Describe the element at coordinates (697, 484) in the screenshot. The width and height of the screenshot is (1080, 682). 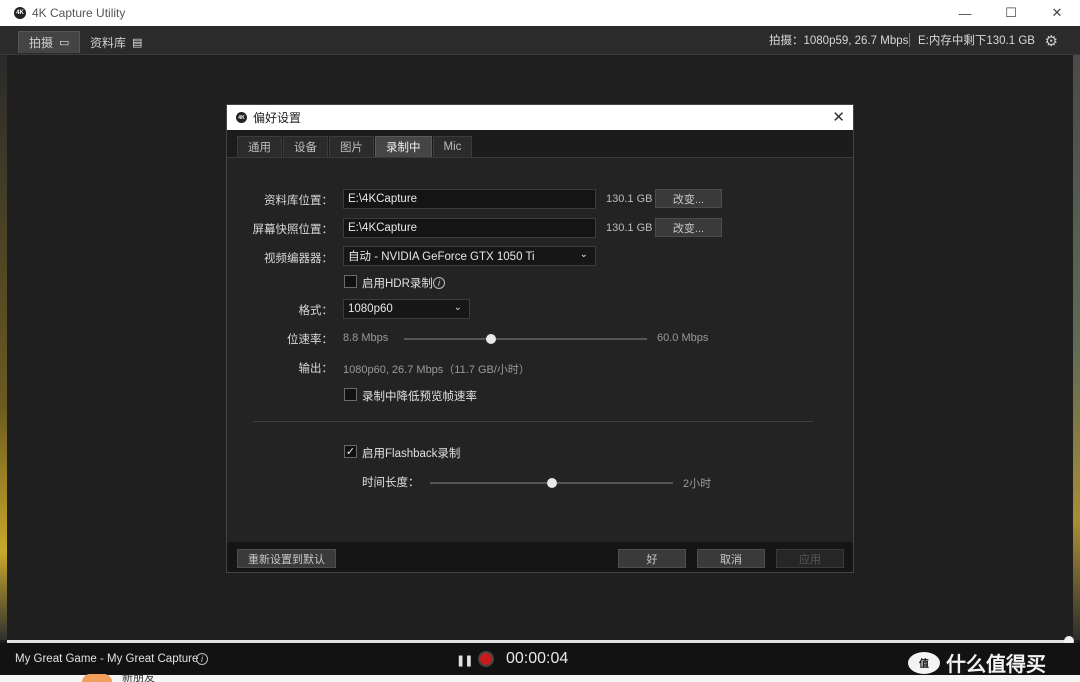
I see `duration-max: 2小时` at that location.